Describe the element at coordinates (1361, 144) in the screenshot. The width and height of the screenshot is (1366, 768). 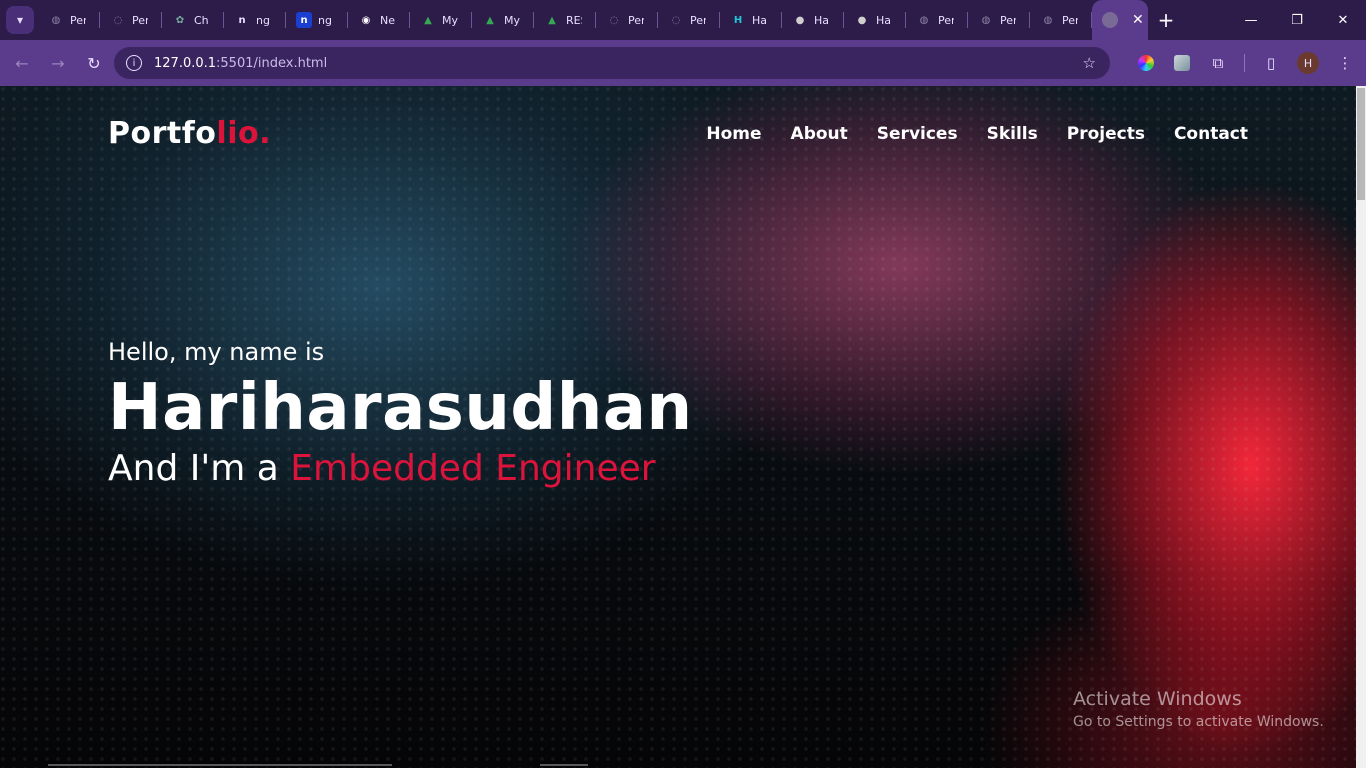
I see `scrollbar-thumb` at that location.